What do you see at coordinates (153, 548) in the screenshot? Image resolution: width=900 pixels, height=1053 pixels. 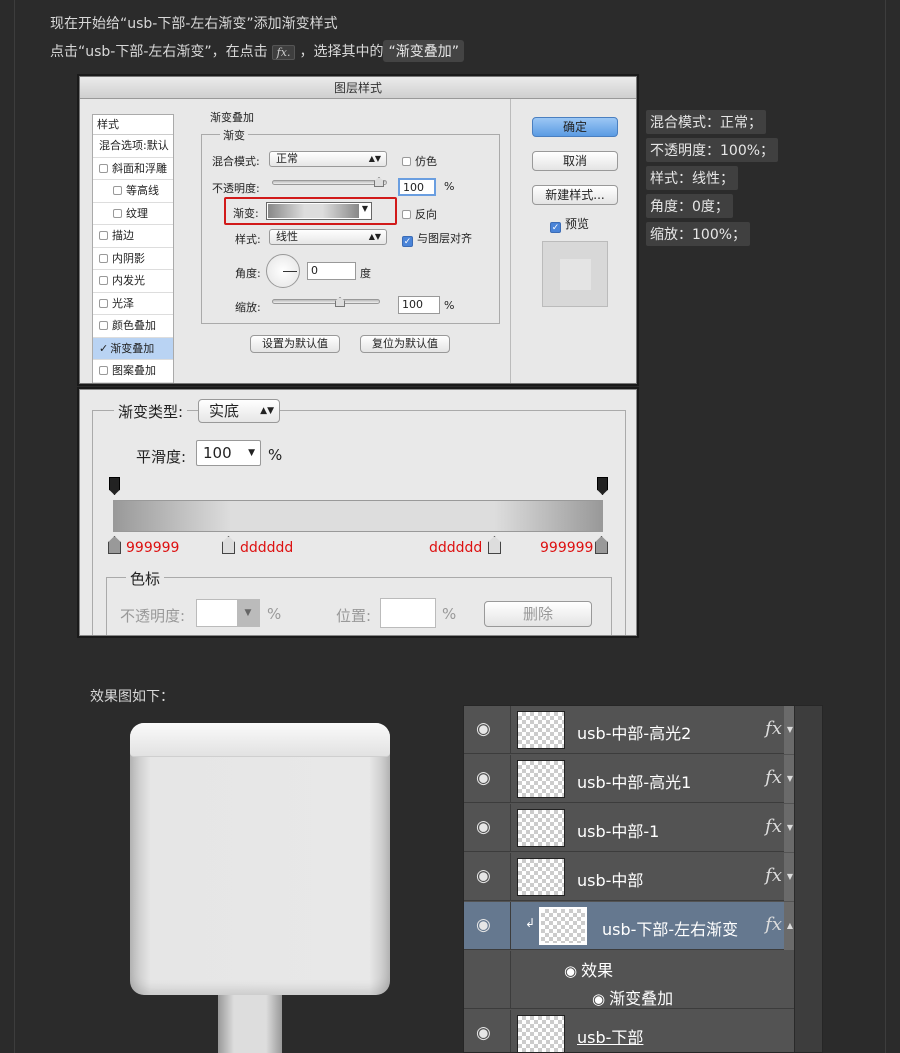 I see `color-stop-1-label: 999999` at bounding box center [153, 548].